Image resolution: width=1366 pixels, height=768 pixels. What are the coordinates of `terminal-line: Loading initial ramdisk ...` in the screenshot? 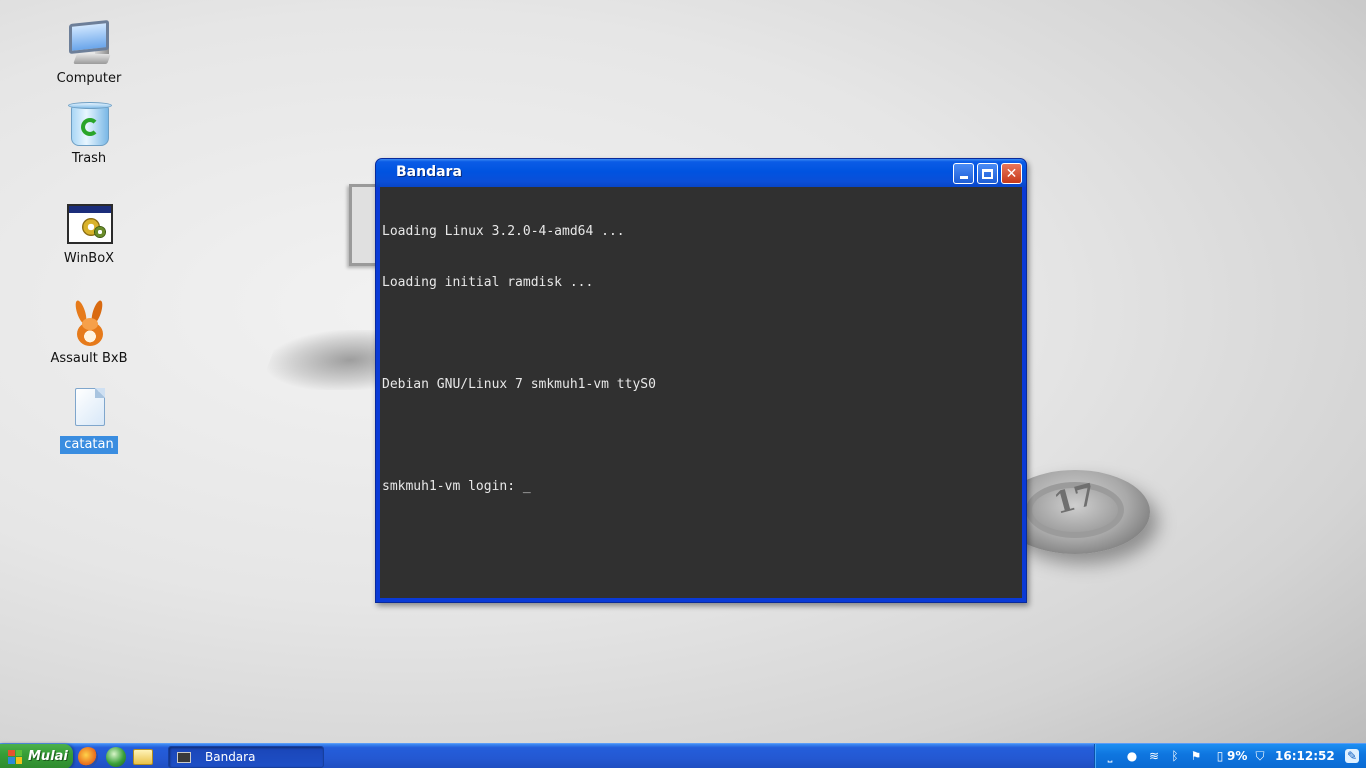 It's located at (488, 282).